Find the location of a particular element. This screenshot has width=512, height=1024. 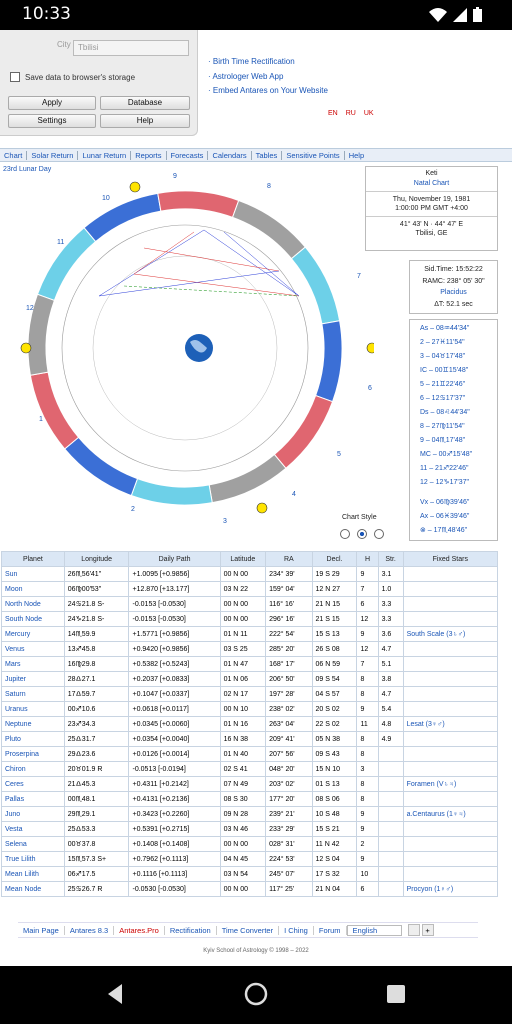

fixed-star: Lesat (3♀♂) is located at coordinates (450, 724).